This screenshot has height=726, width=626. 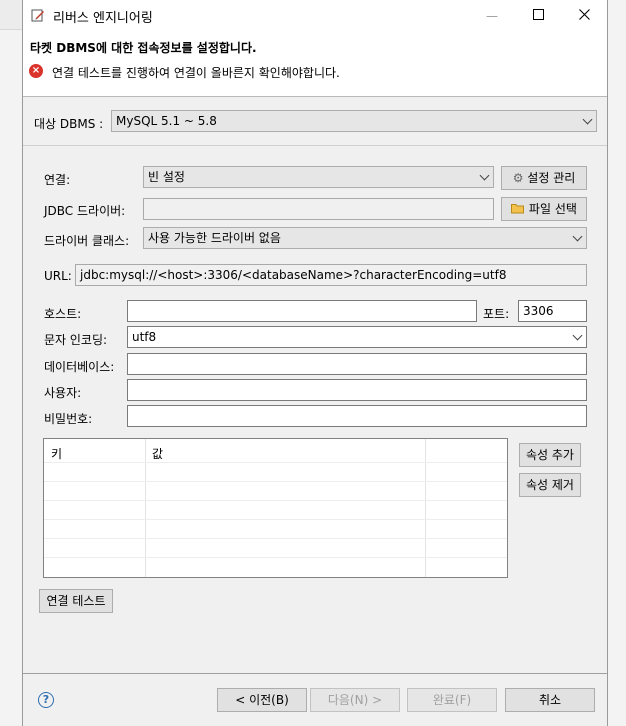 What do you see at coordinates (57, 454) in the screenshot?
I see `column-header-key: 키` at bounding box center [57, 454].